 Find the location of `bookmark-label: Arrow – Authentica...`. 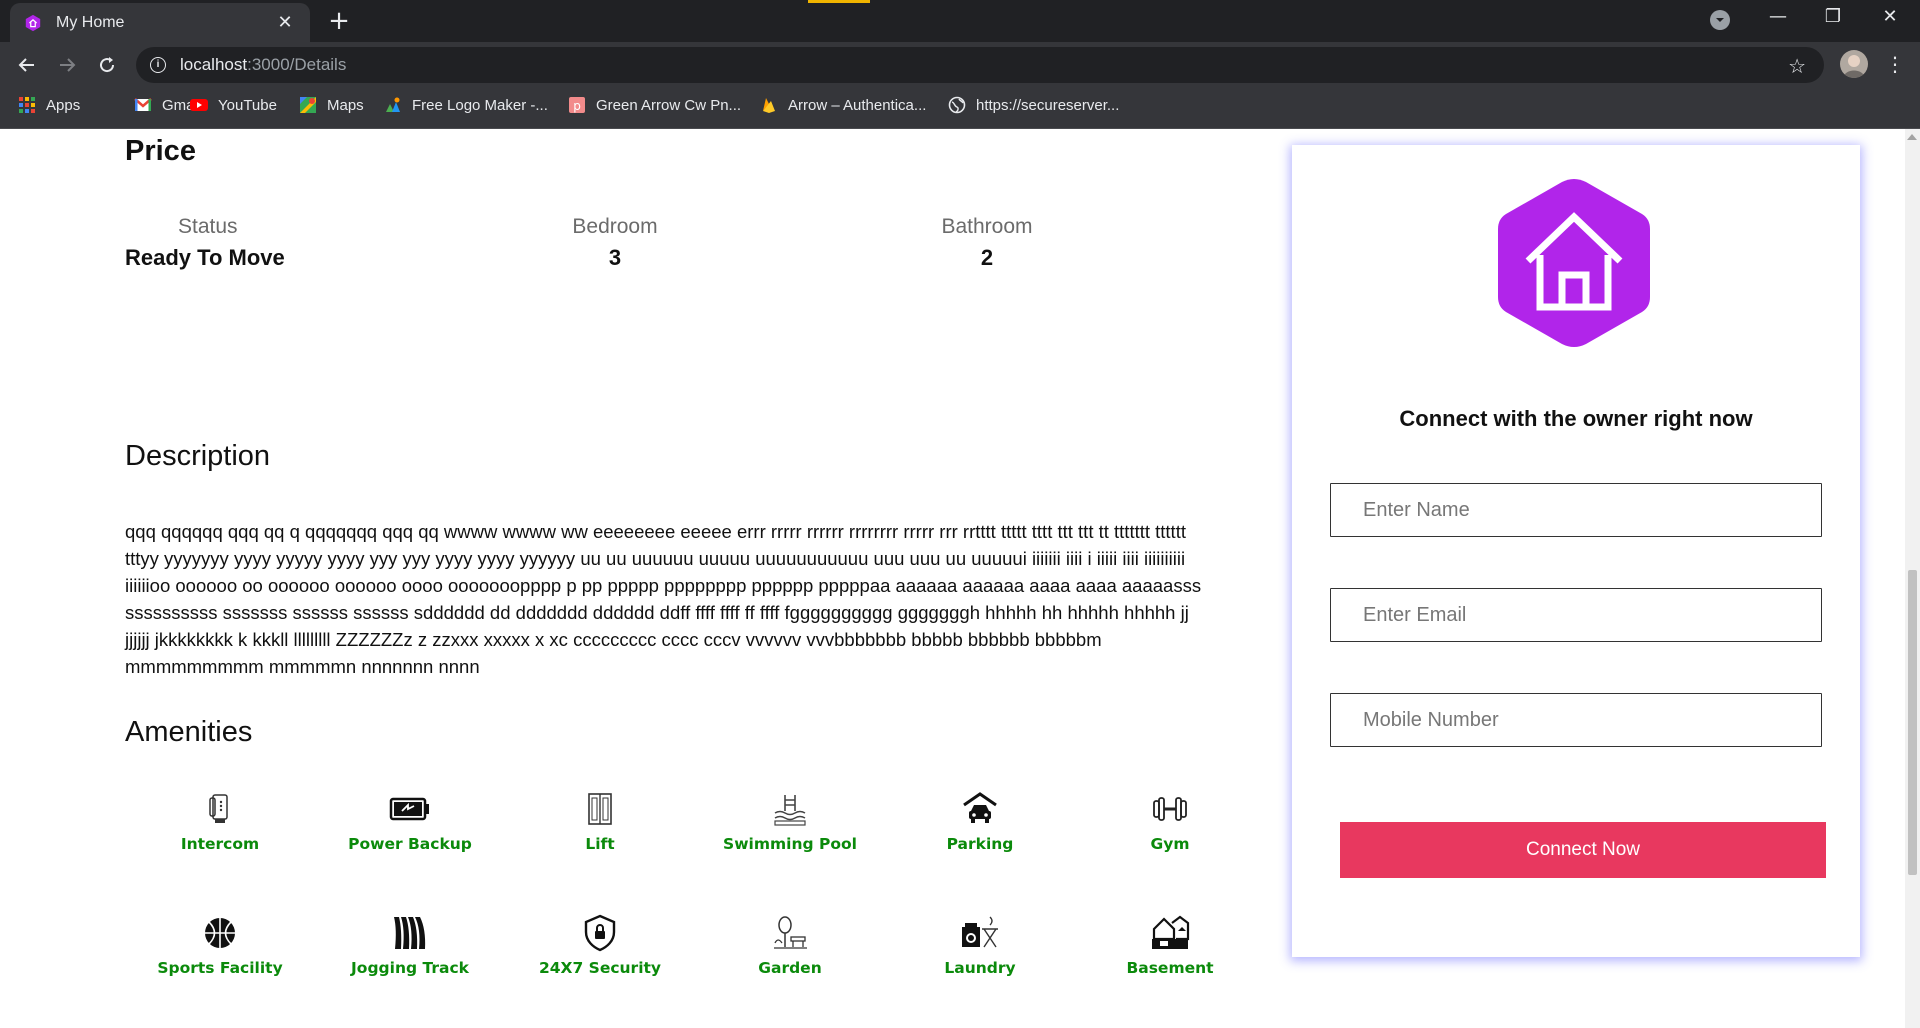

bookmark-label: Arrow – Authentica... is located at coordinates (857, 105).